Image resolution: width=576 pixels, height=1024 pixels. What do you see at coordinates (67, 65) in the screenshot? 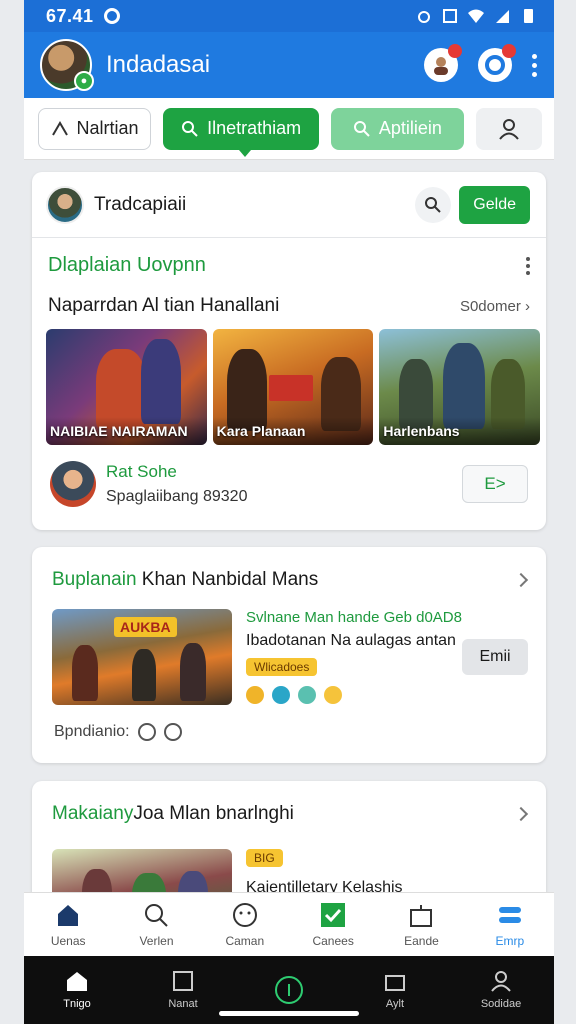
I see `profile-avatar: ●` at bounding box center [67, 65].